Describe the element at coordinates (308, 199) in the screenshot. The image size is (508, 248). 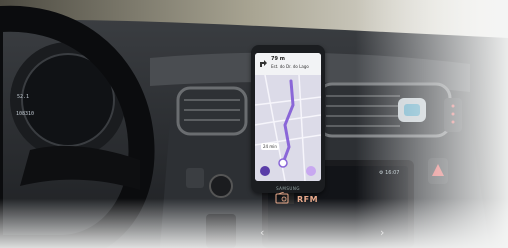
I see `radio-source-label: RFM` at that location.